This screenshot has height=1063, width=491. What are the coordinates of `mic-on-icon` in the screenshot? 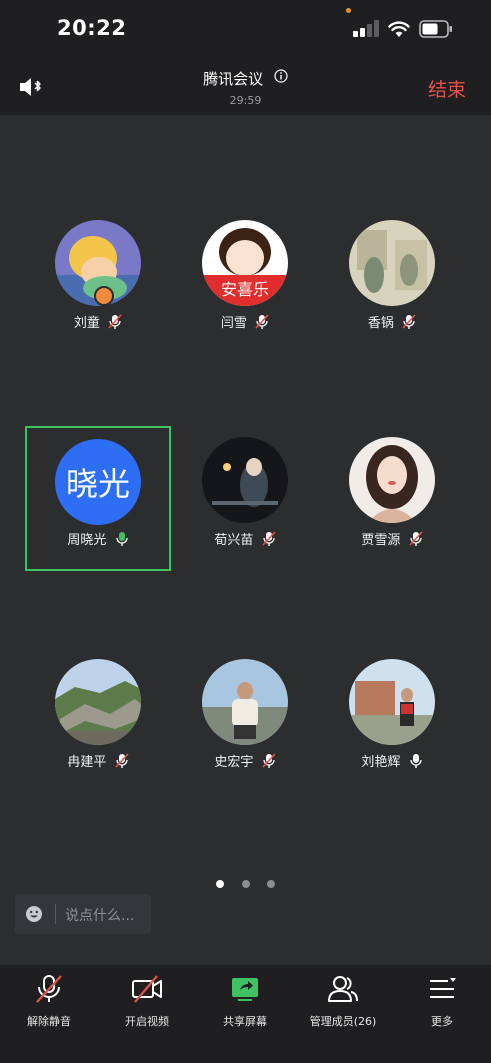 It's located at (415, 760).